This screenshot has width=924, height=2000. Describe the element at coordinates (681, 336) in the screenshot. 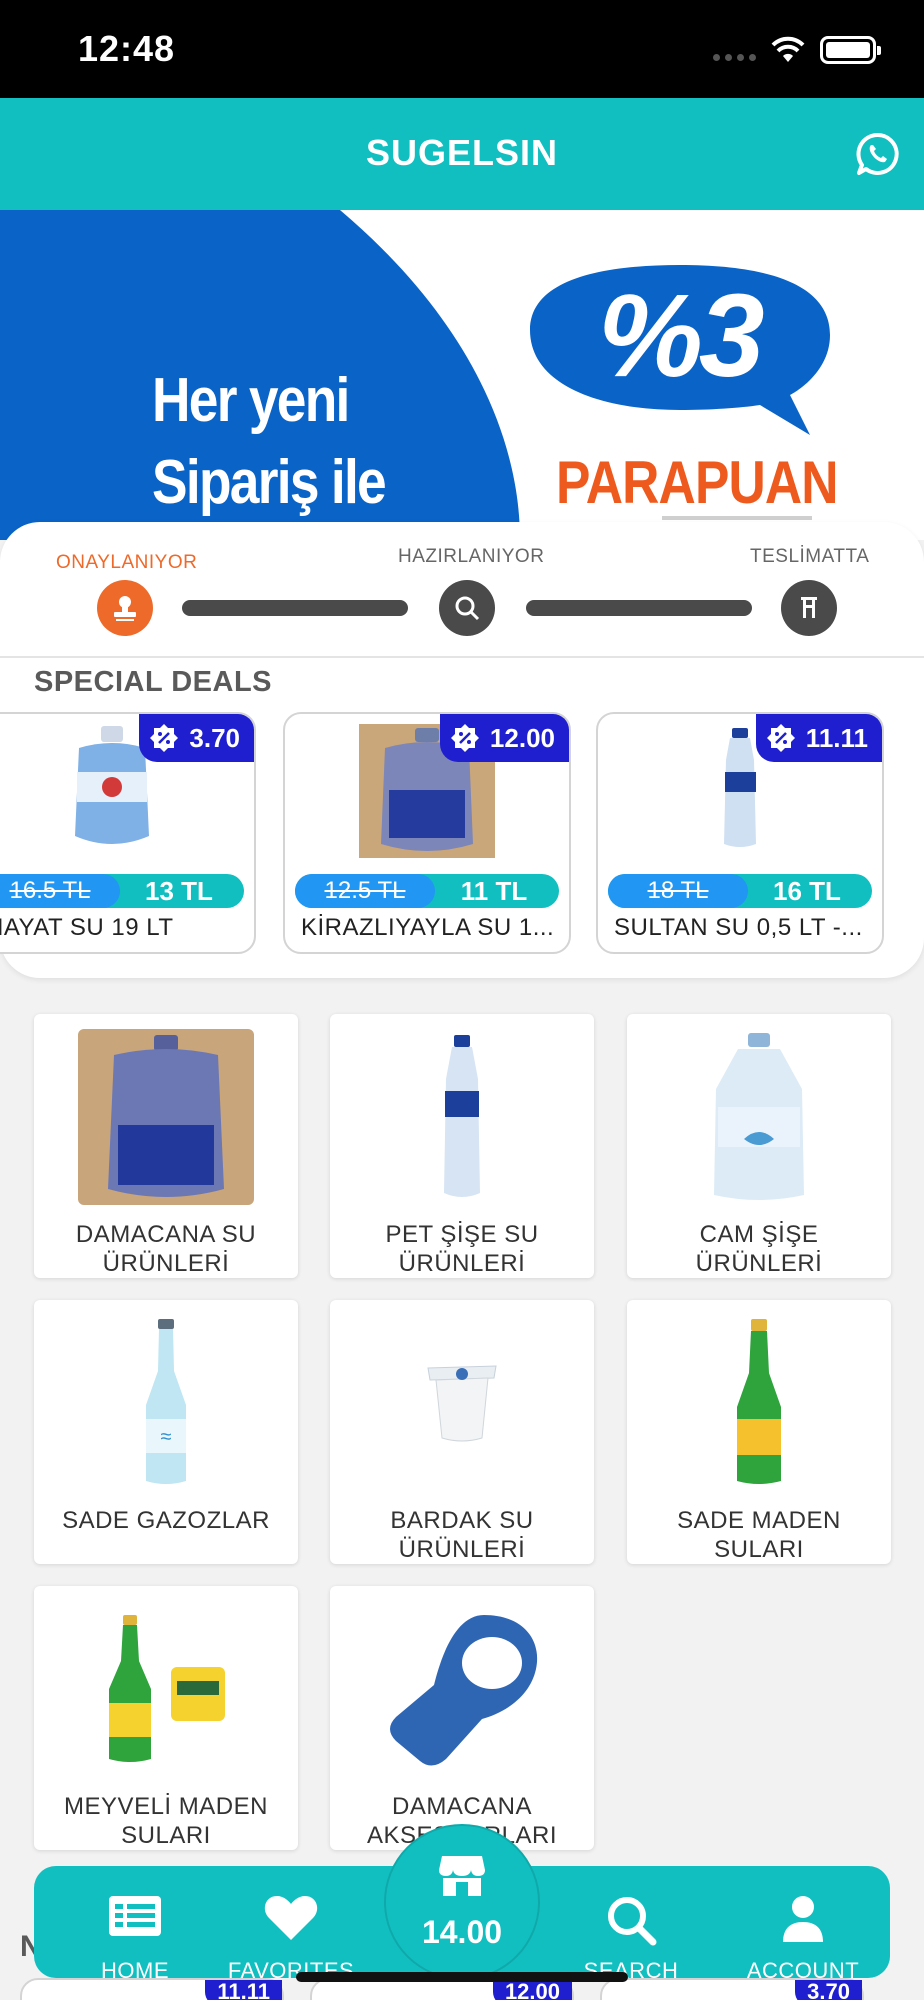

I see `banner-percent: %3` at that location.